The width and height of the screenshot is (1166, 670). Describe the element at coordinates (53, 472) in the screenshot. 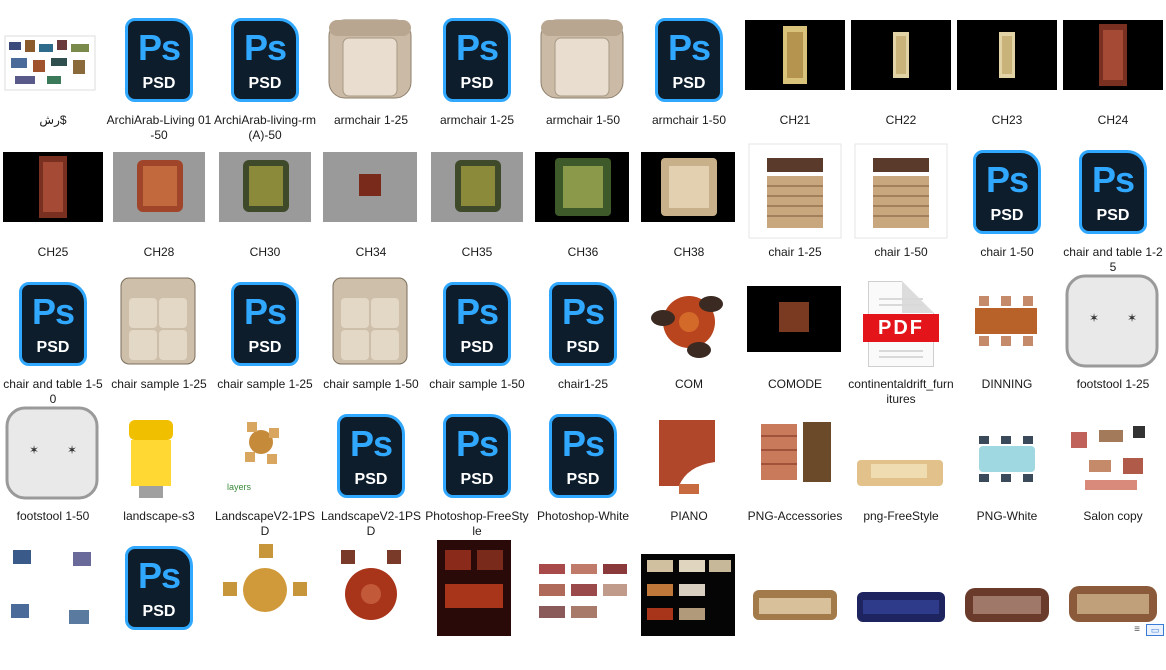

I see `file-item: ✶ ✶ footstool 1-50` at that location.